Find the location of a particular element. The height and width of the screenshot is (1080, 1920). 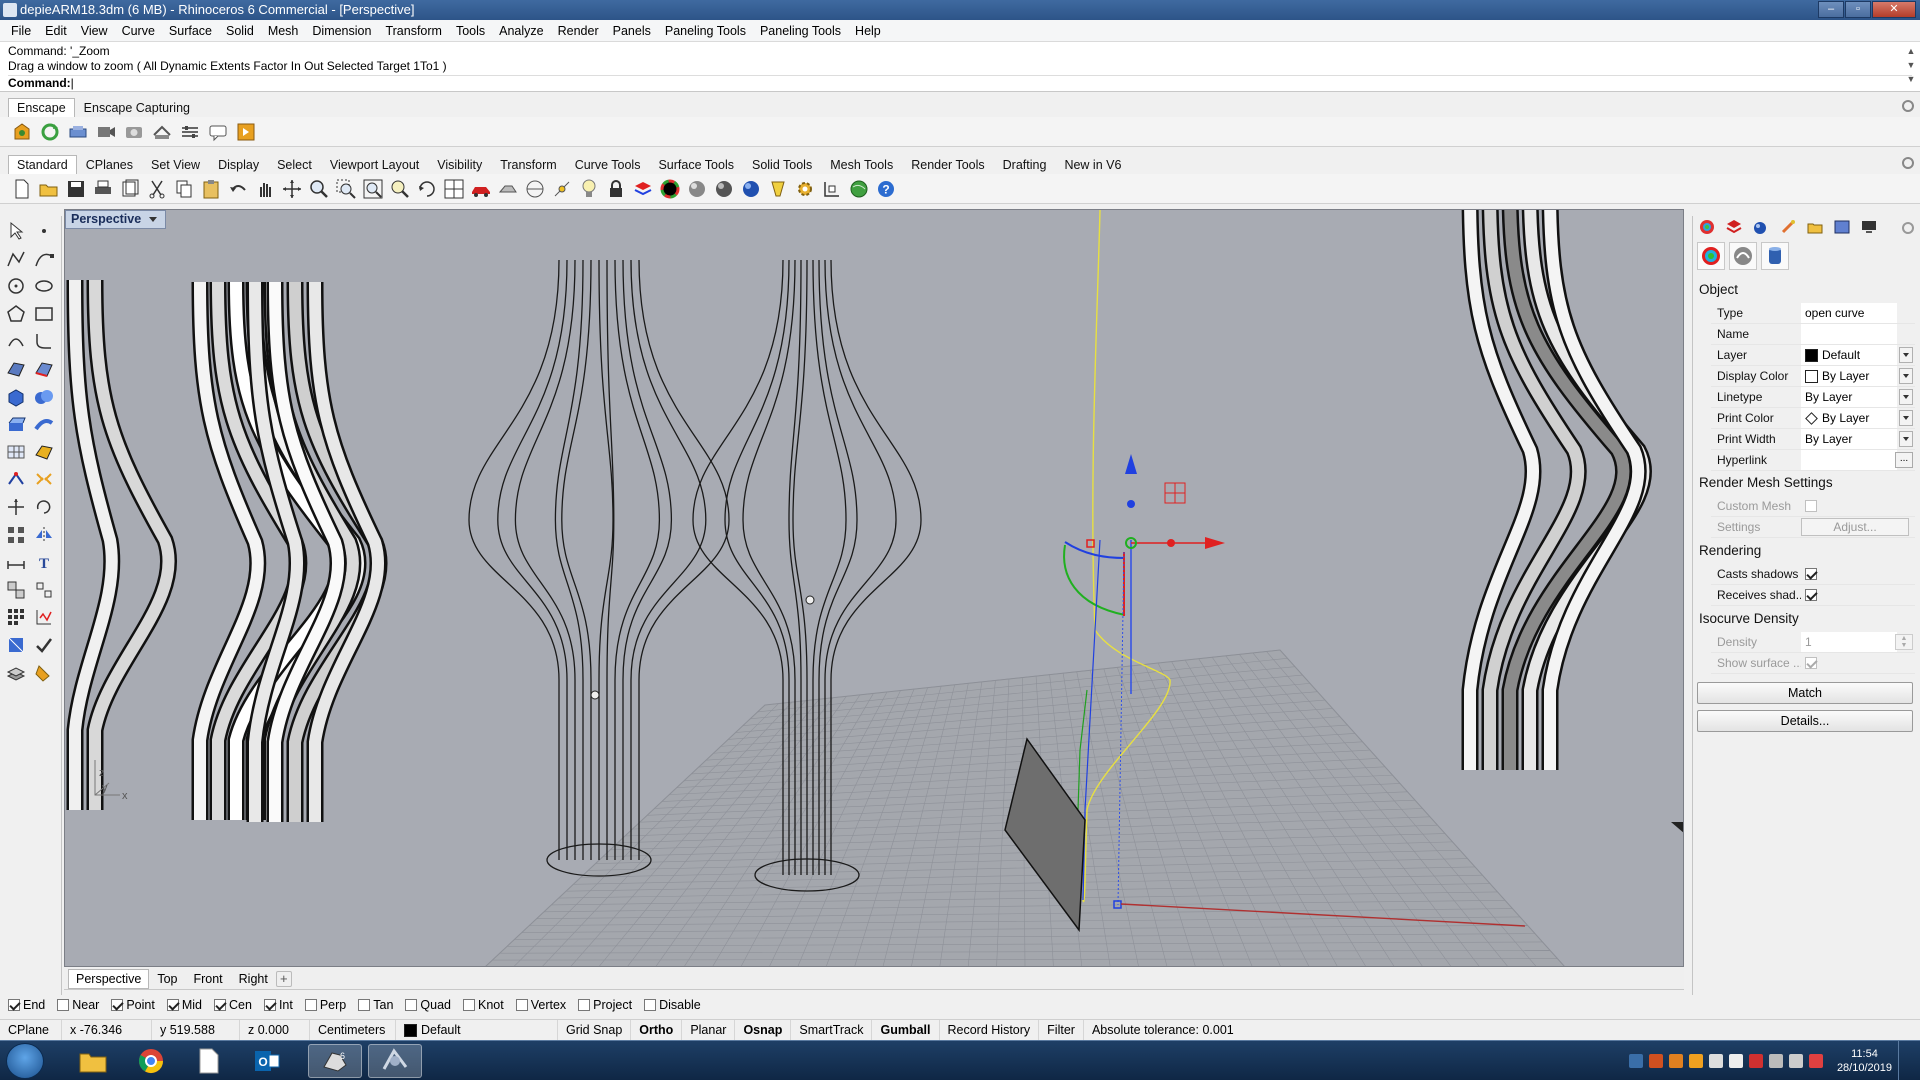

rotate-view-icon is located at coordinates (427, 189).